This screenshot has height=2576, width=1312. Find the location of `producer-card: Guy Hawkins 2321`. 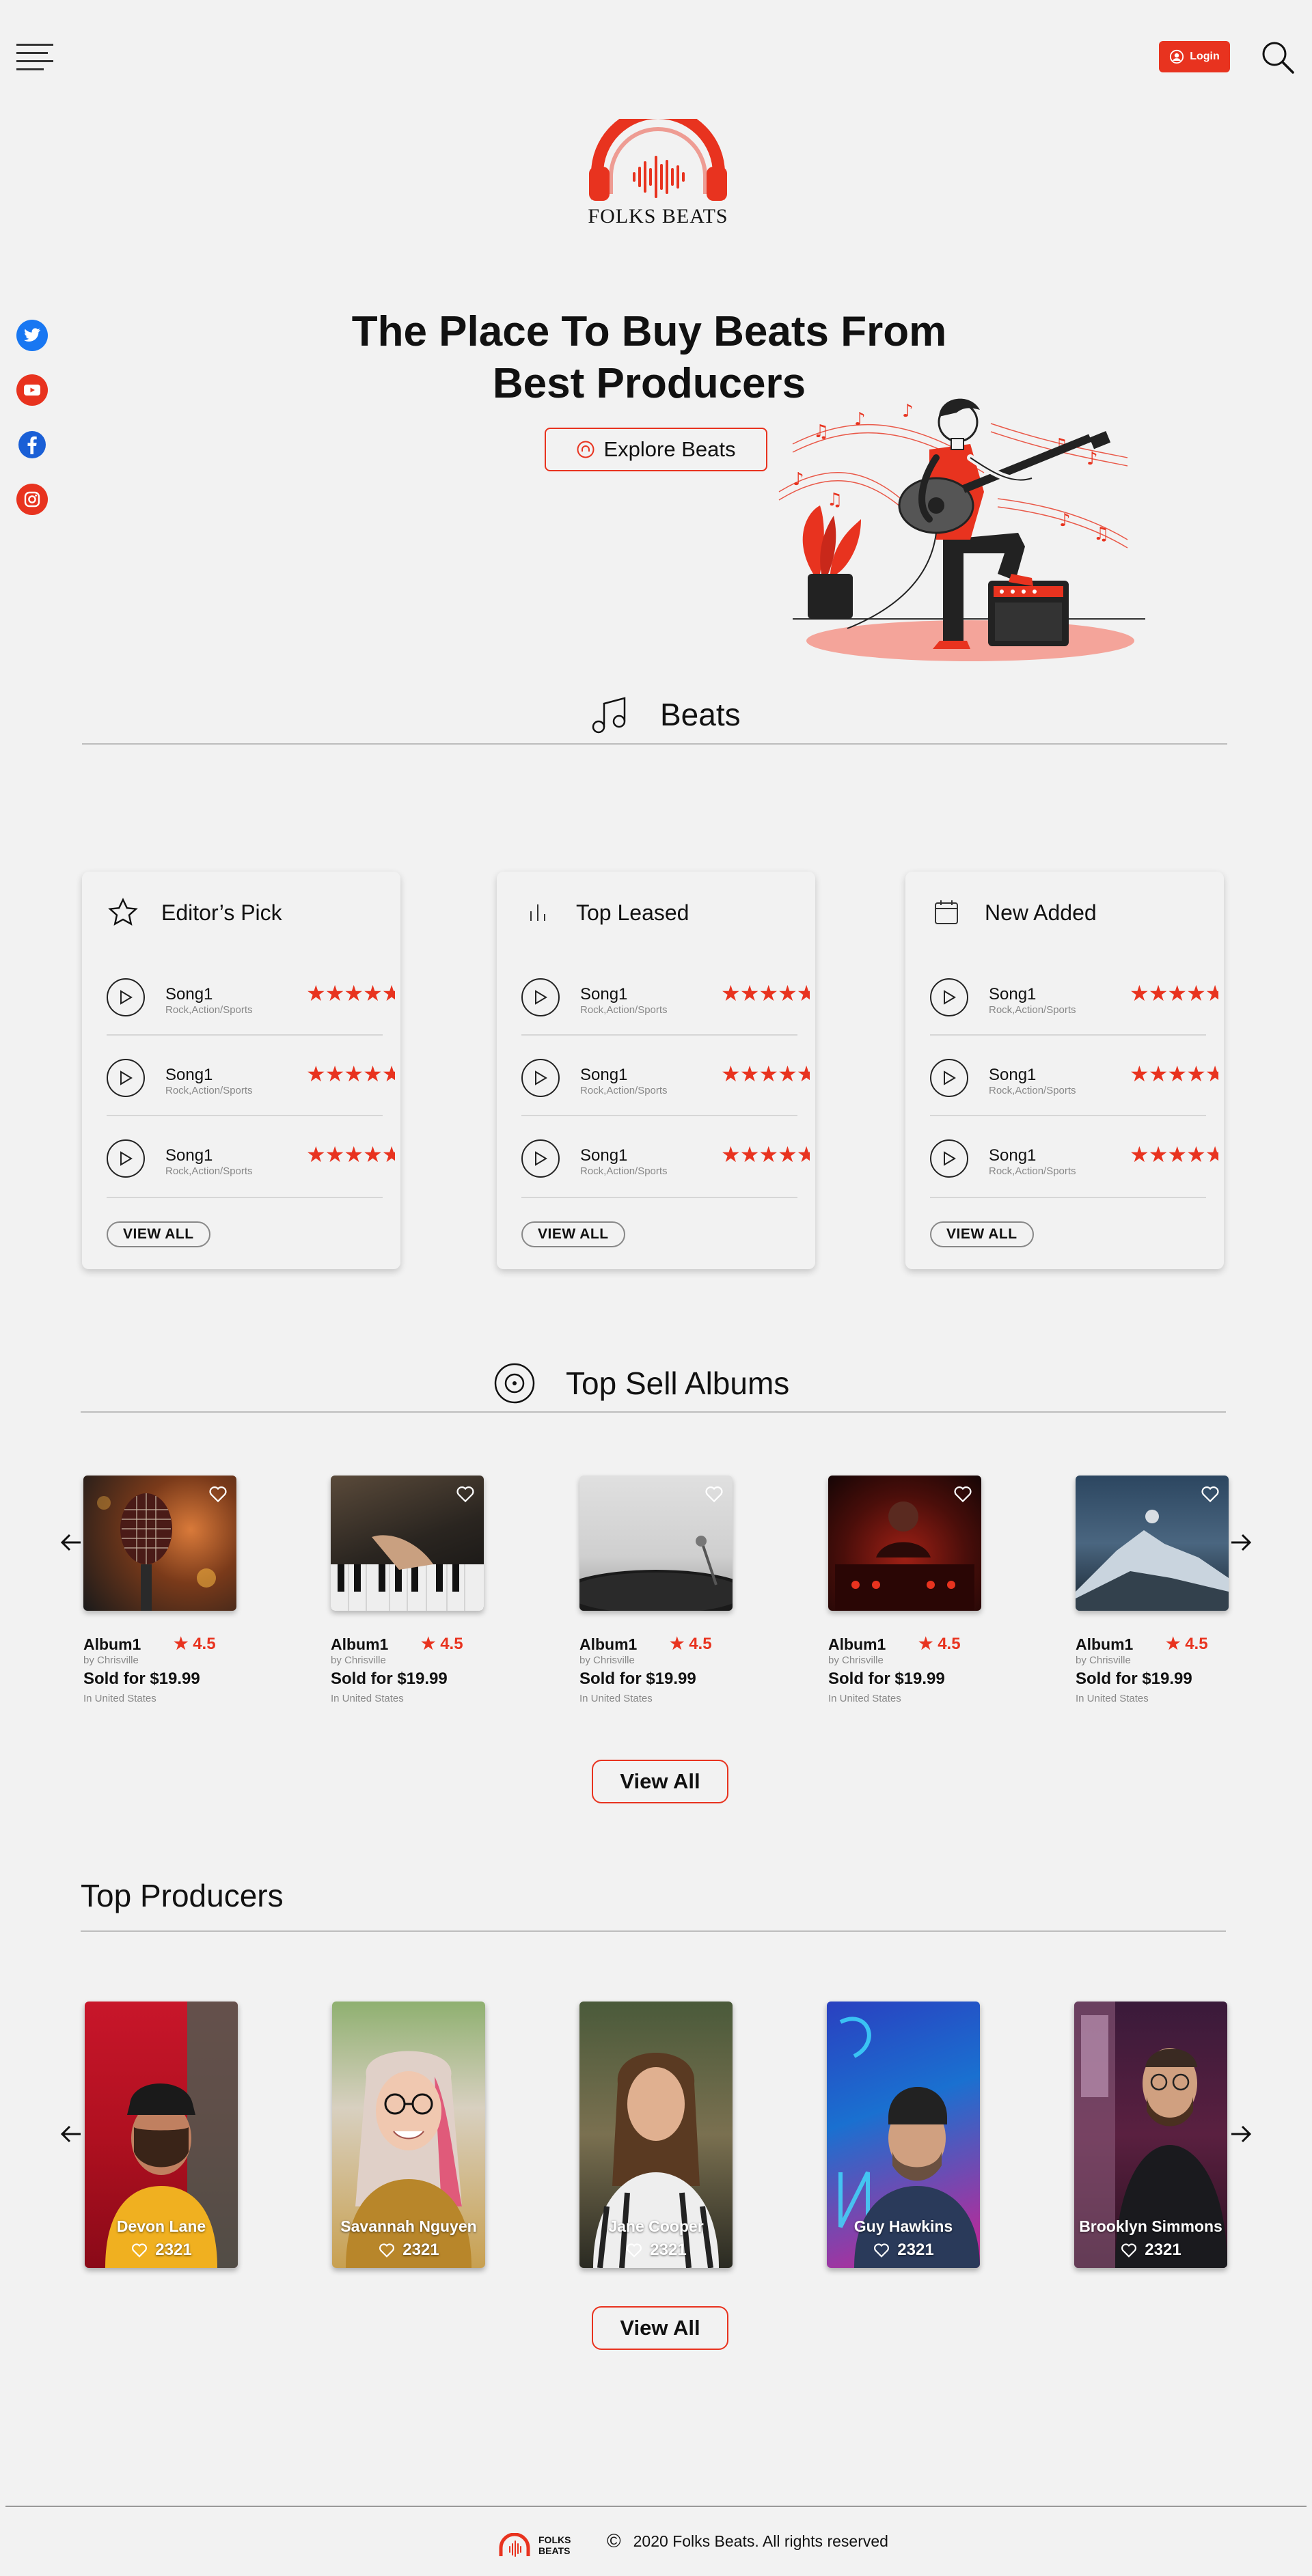

producer-card: Guy Hawkins 2321 is located at coordinates (903, 2135).